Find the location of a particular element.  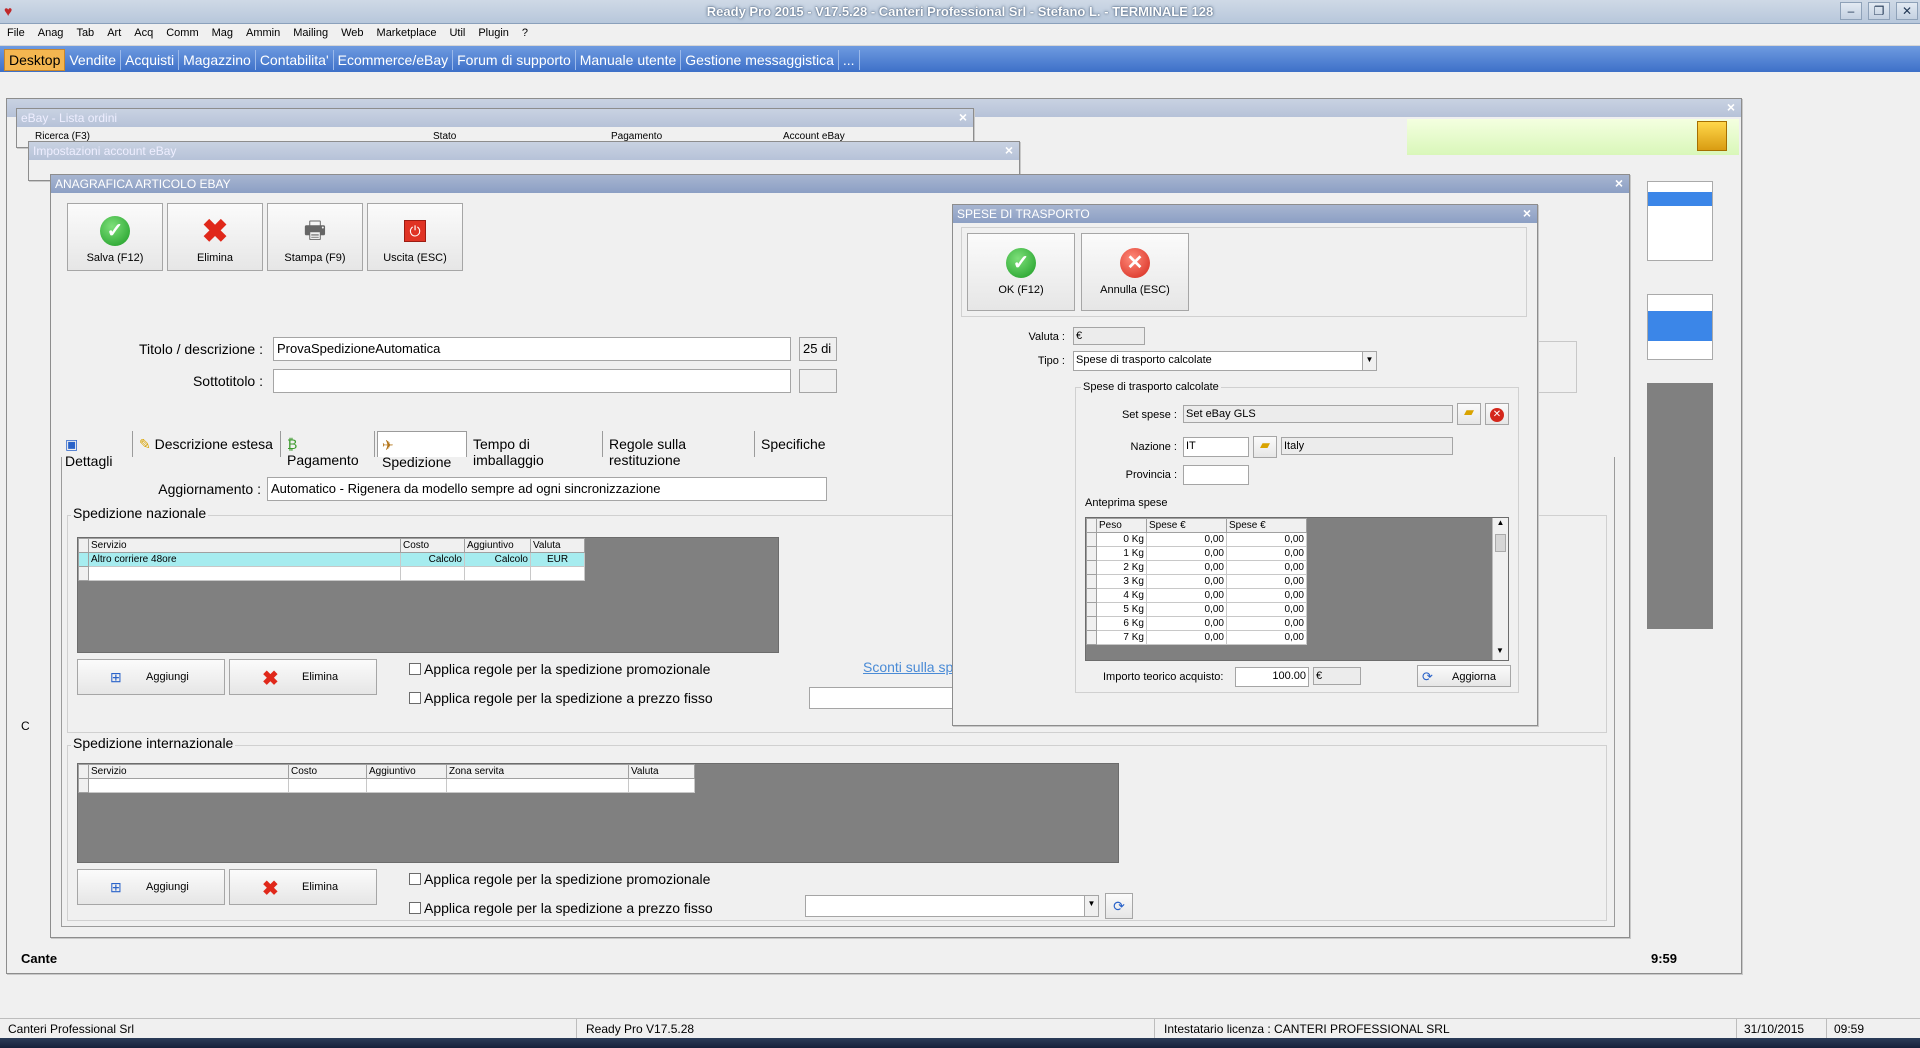

aggiorna-button: ⟳ Aggiorna is located at coordinates (1464, 676).